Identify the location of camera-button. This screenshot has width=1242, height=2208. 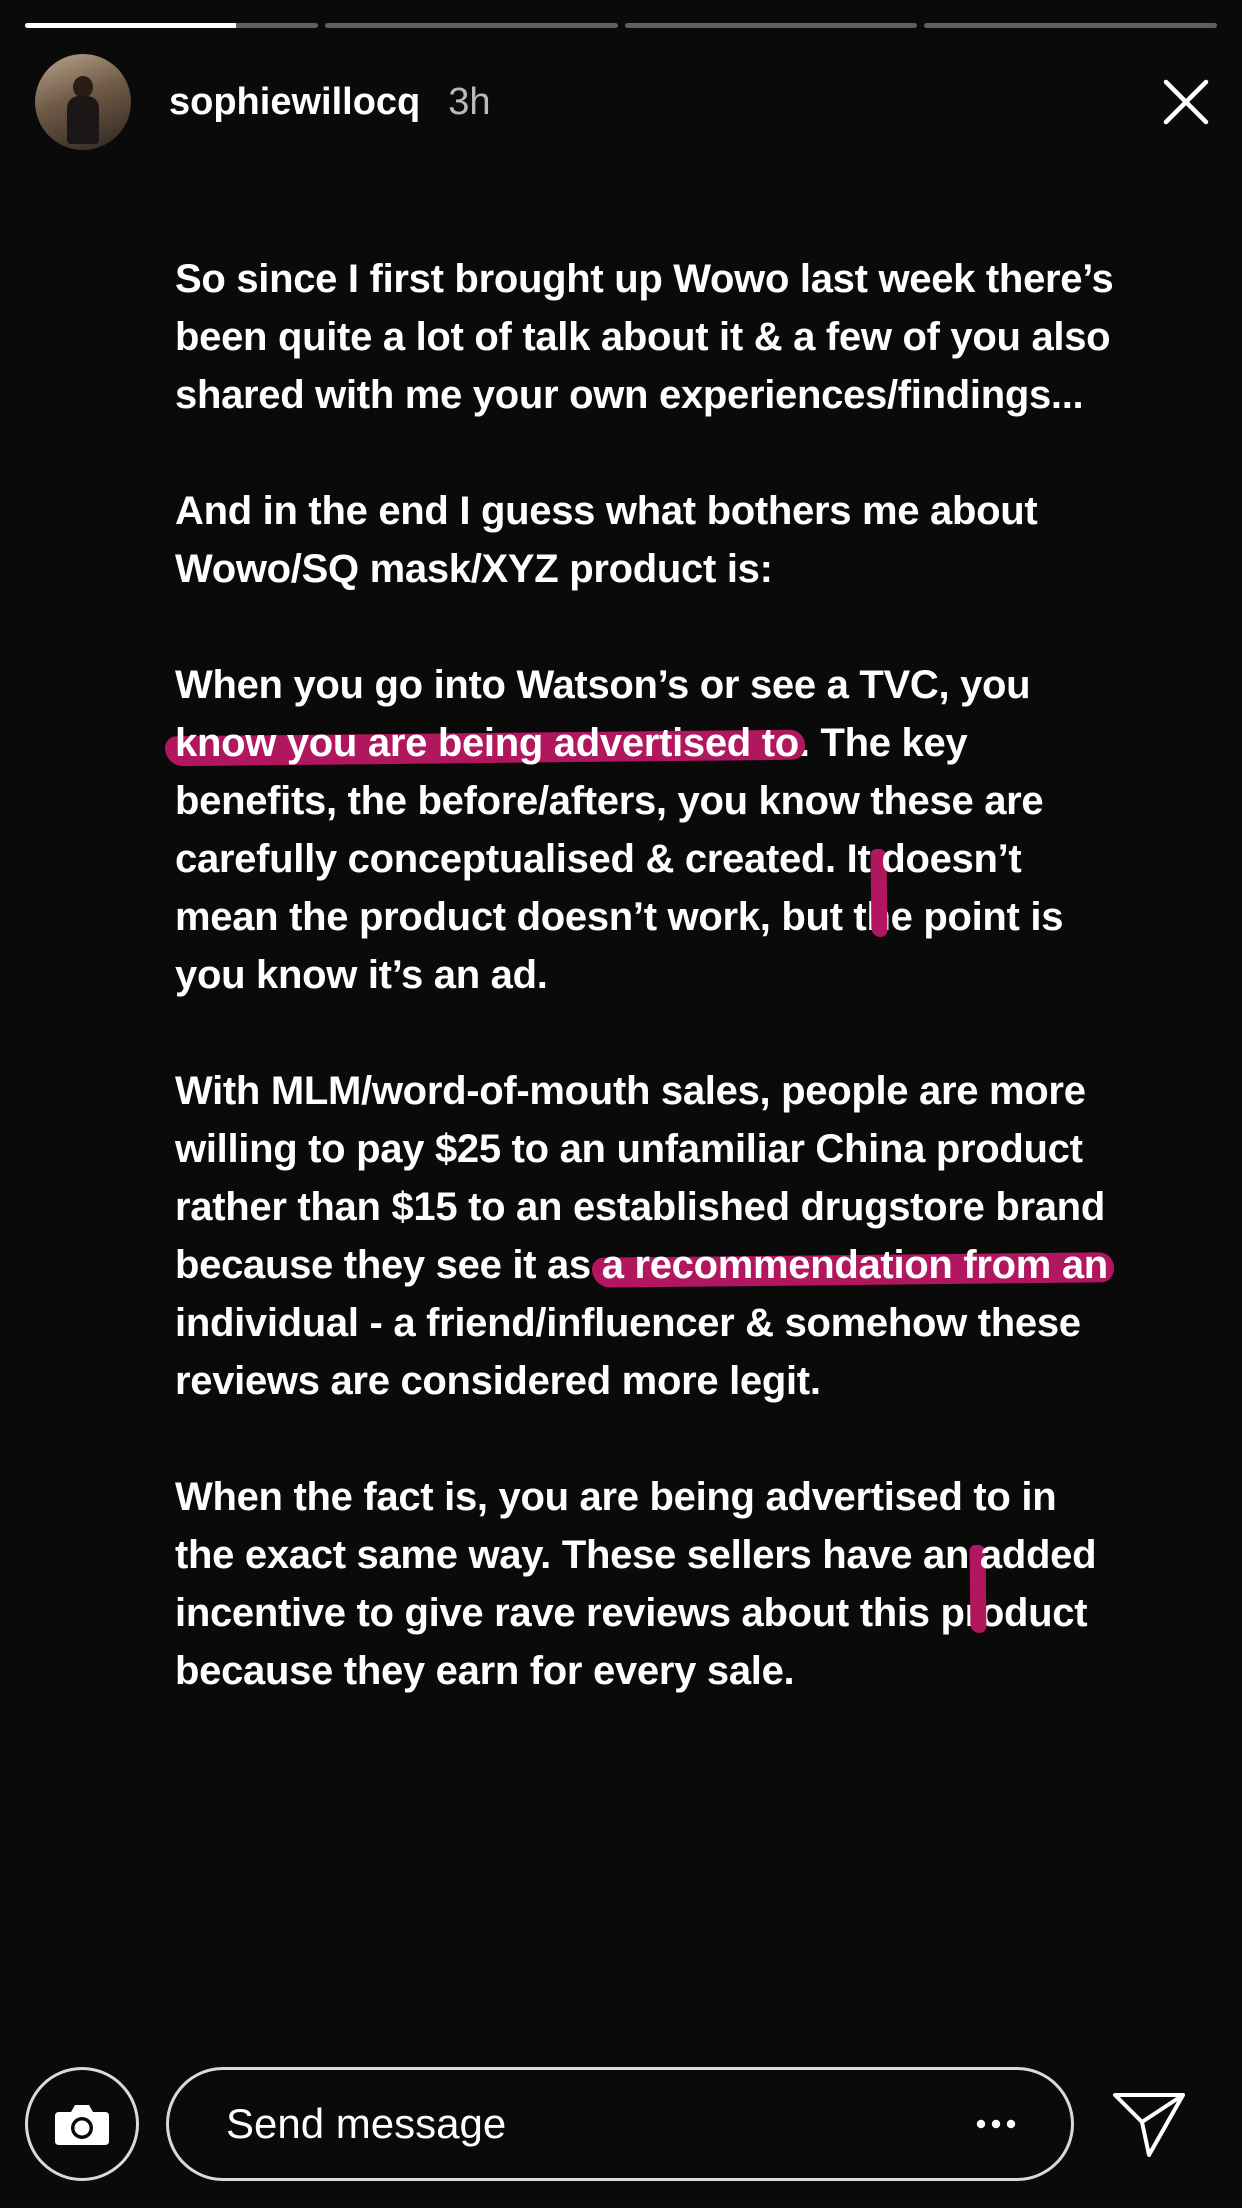
(82, 2124).